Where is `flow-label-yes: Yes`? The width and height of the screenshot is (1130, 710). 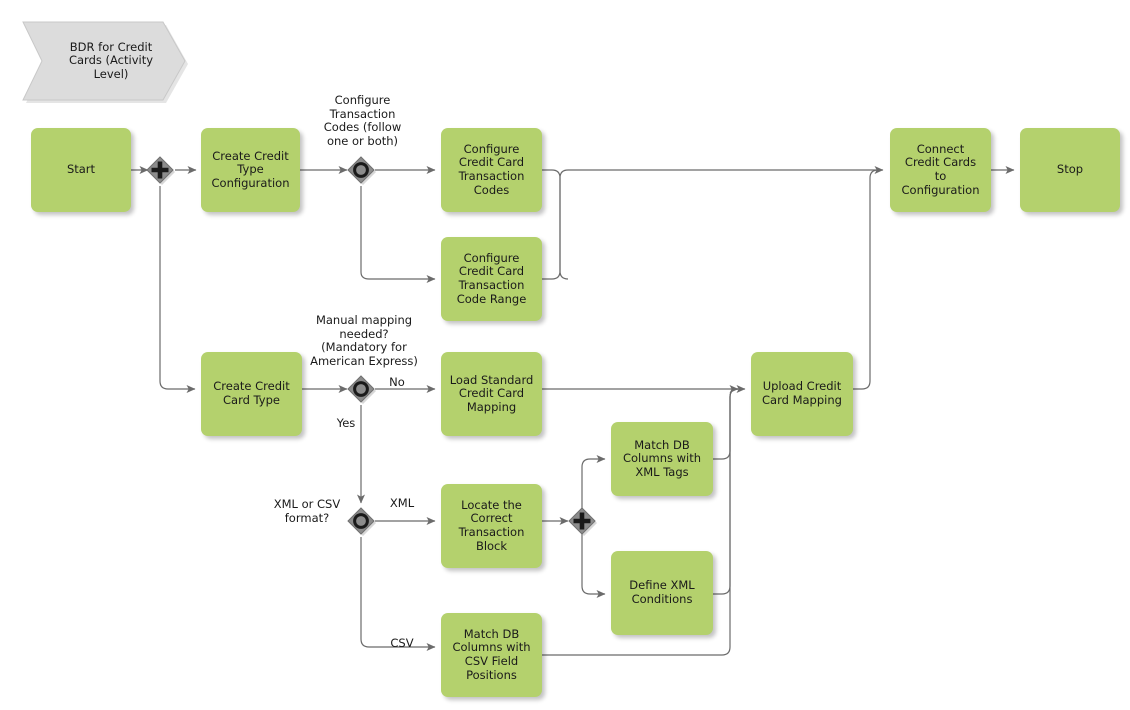
flow-label-yes: Yes is located at coordinates (346, 423).